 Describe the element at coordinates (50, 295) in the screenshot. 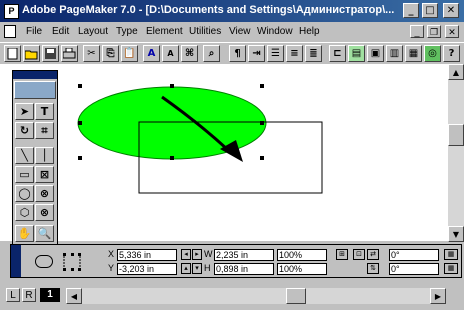

I see `current-page-tab: 1` at that location.